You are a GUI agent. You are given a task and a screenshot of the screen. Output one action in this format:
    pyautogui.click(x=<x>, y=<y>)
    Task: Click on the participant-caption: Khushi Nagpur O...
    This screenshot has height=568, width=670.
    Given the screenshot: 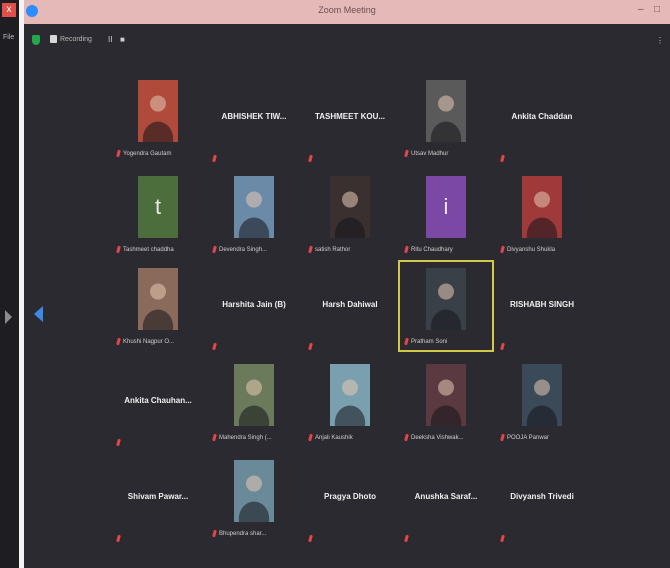 What is the action you would take?
    pyautogui.click(x=145, y=341)
    